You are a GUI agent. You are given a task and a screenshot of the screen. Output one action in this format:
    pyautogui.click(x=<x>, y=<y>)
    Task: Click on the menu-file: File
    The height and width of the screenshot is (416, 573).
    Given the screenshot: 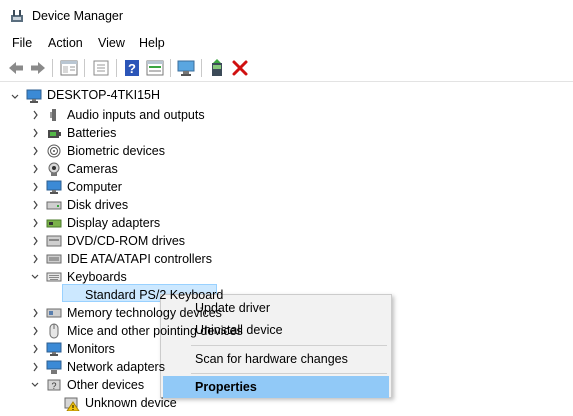 What is the action you would take?
    pyautogui.click(x=22, y=43)
    